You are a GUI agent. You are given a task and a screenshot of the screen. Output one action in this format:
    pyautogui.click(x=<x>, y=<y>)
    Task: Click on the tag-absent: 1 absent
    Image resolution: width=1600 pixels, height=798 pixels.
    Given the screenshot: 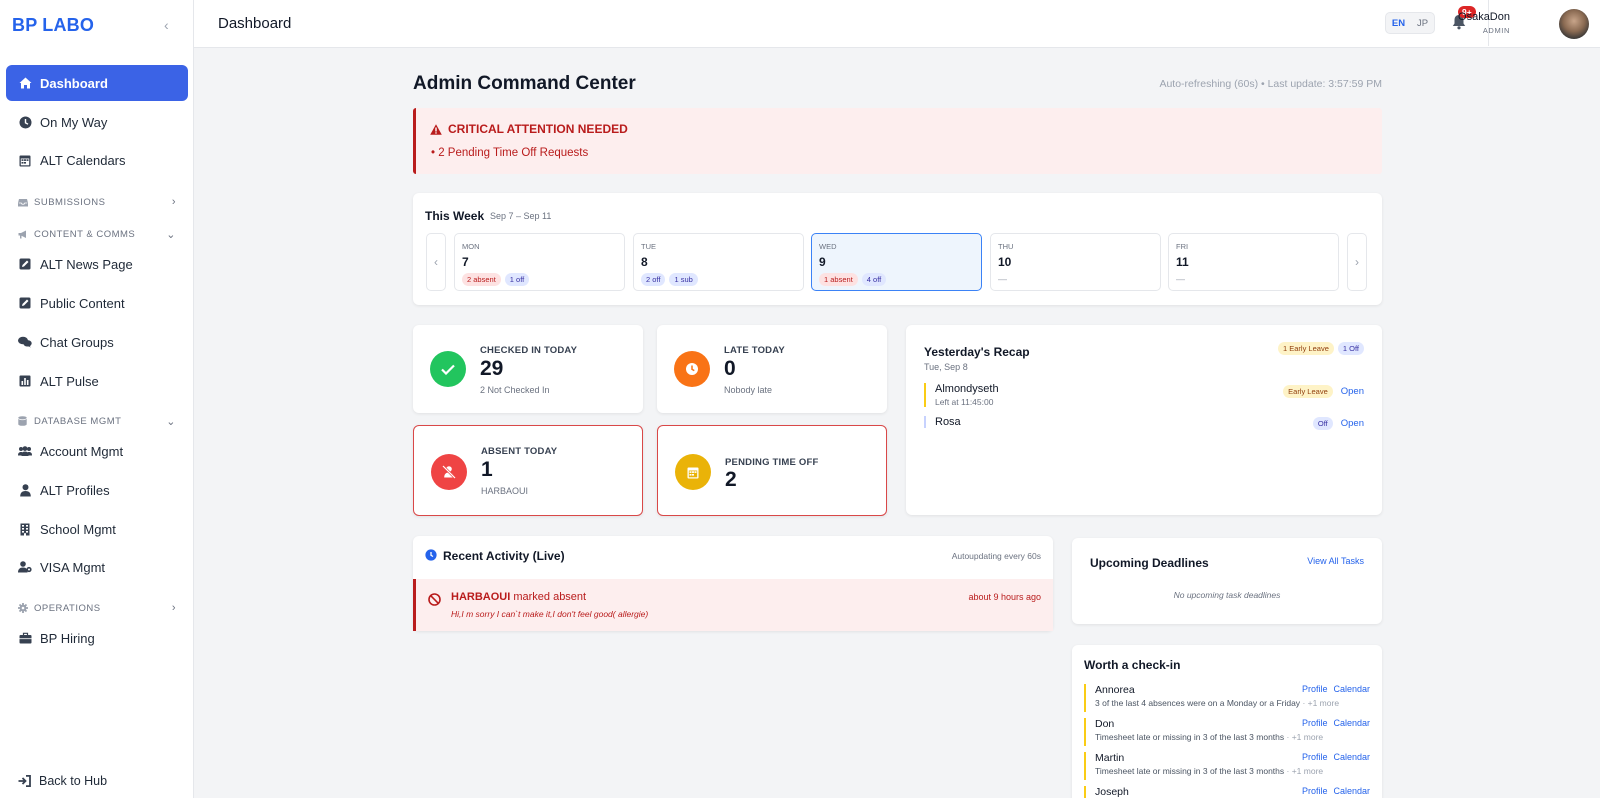 What is the action you would take?
    pyautogui.click(x=838, y=279)
    